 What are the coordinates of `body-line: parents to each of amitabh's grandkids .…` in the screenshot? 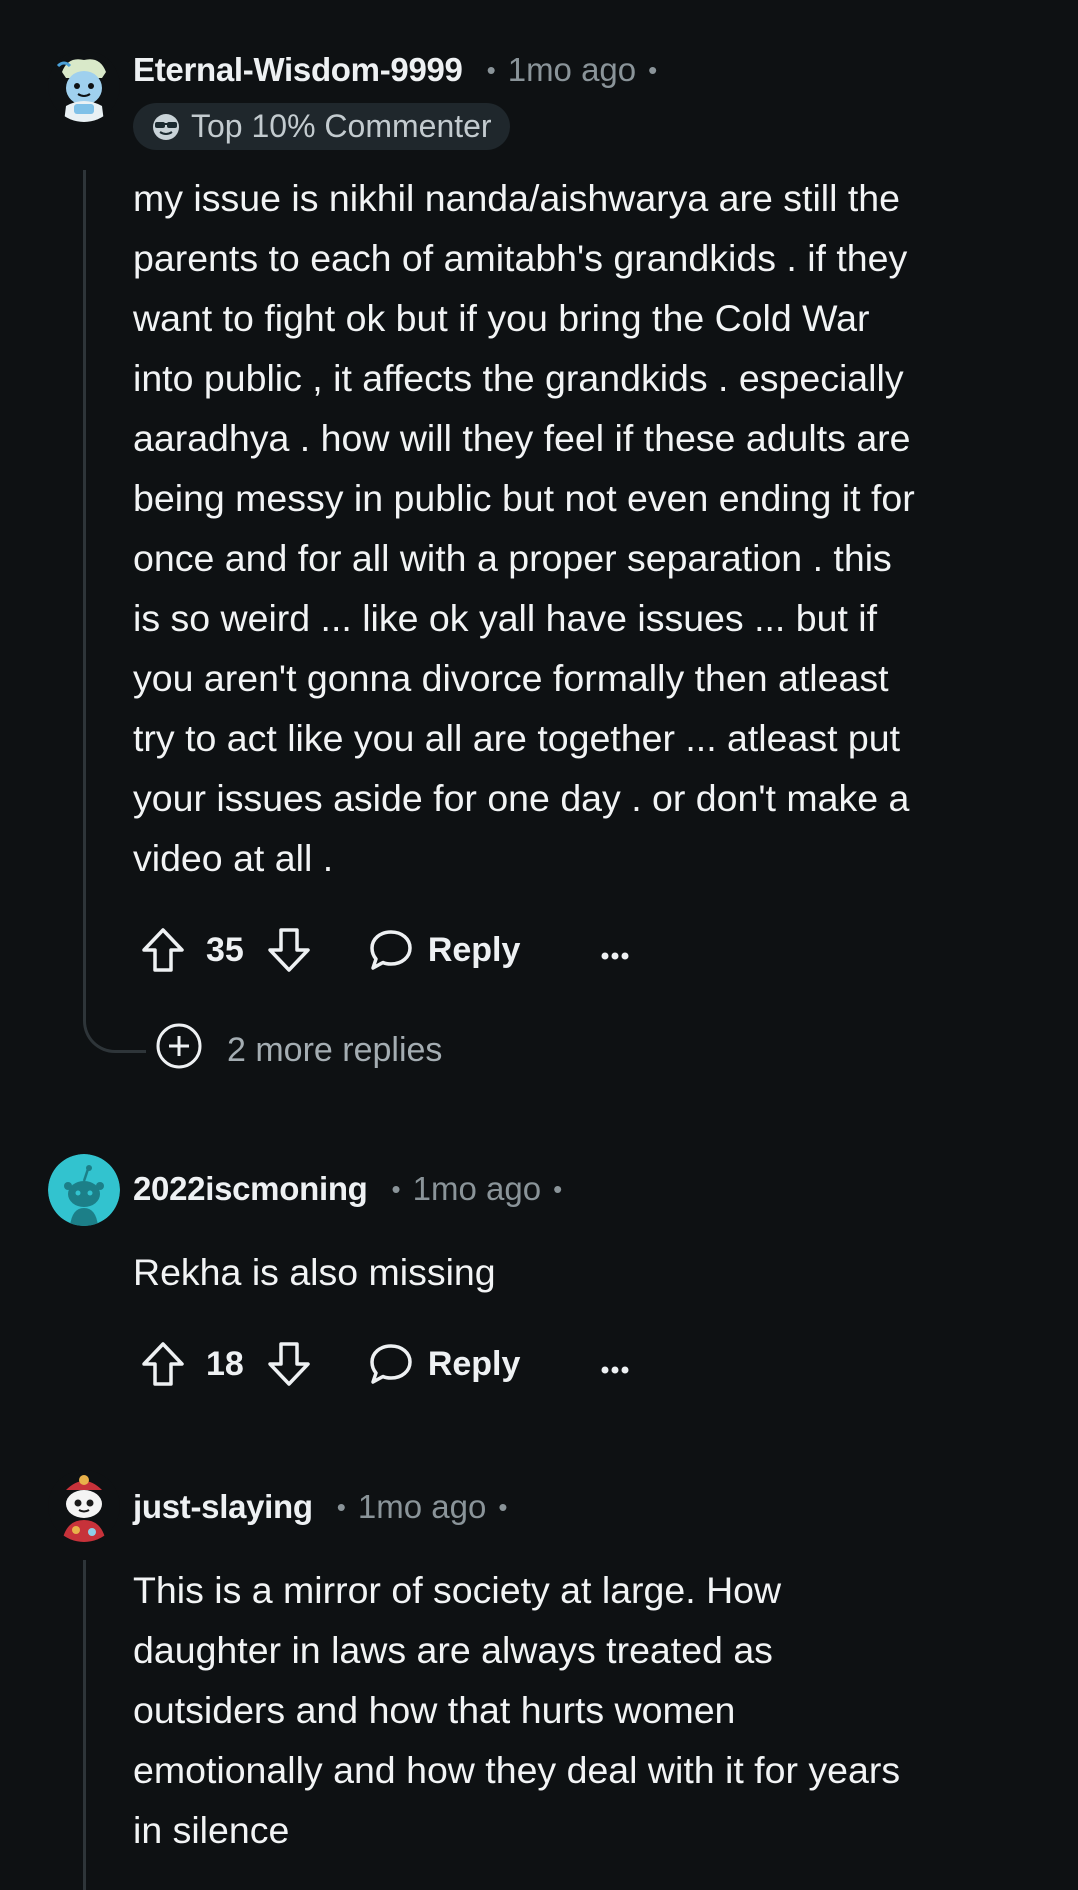 It's located at (520, 258).